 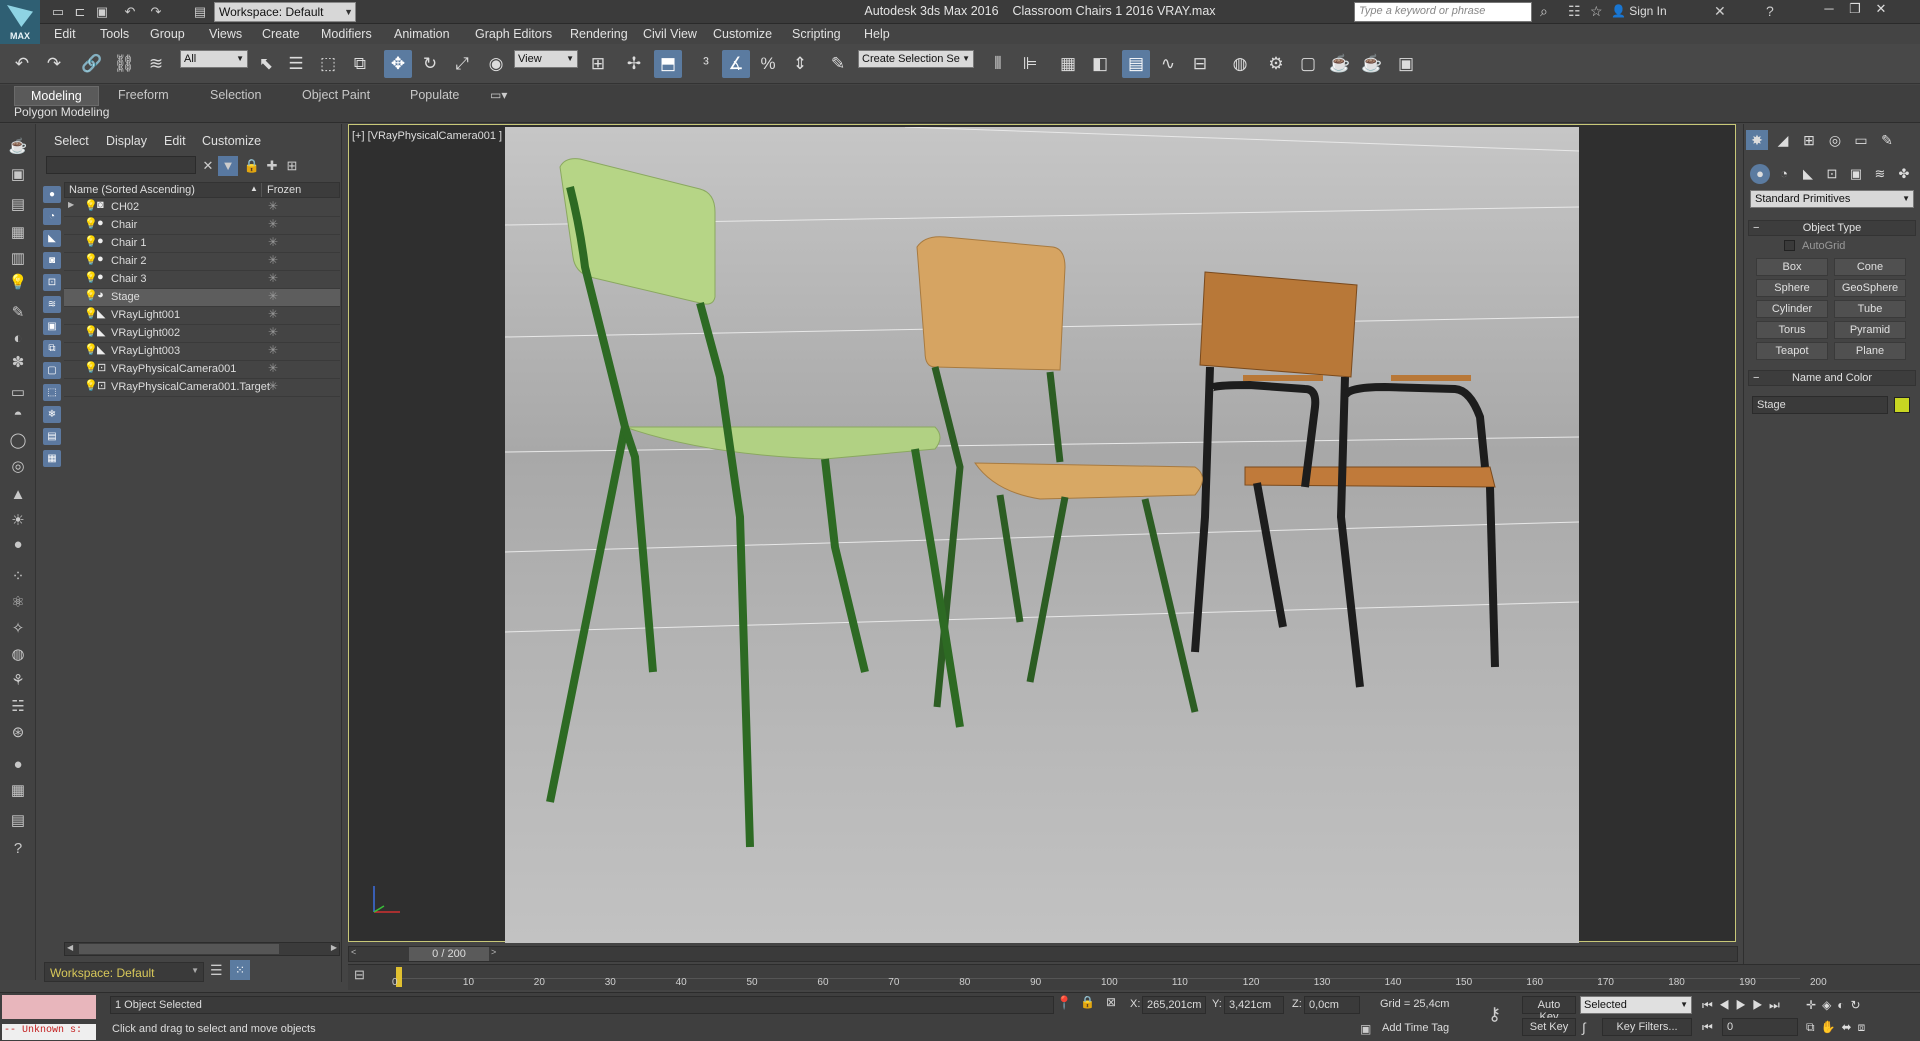 I want to click on menu-edit: Edit, so click(x=65, y=34).